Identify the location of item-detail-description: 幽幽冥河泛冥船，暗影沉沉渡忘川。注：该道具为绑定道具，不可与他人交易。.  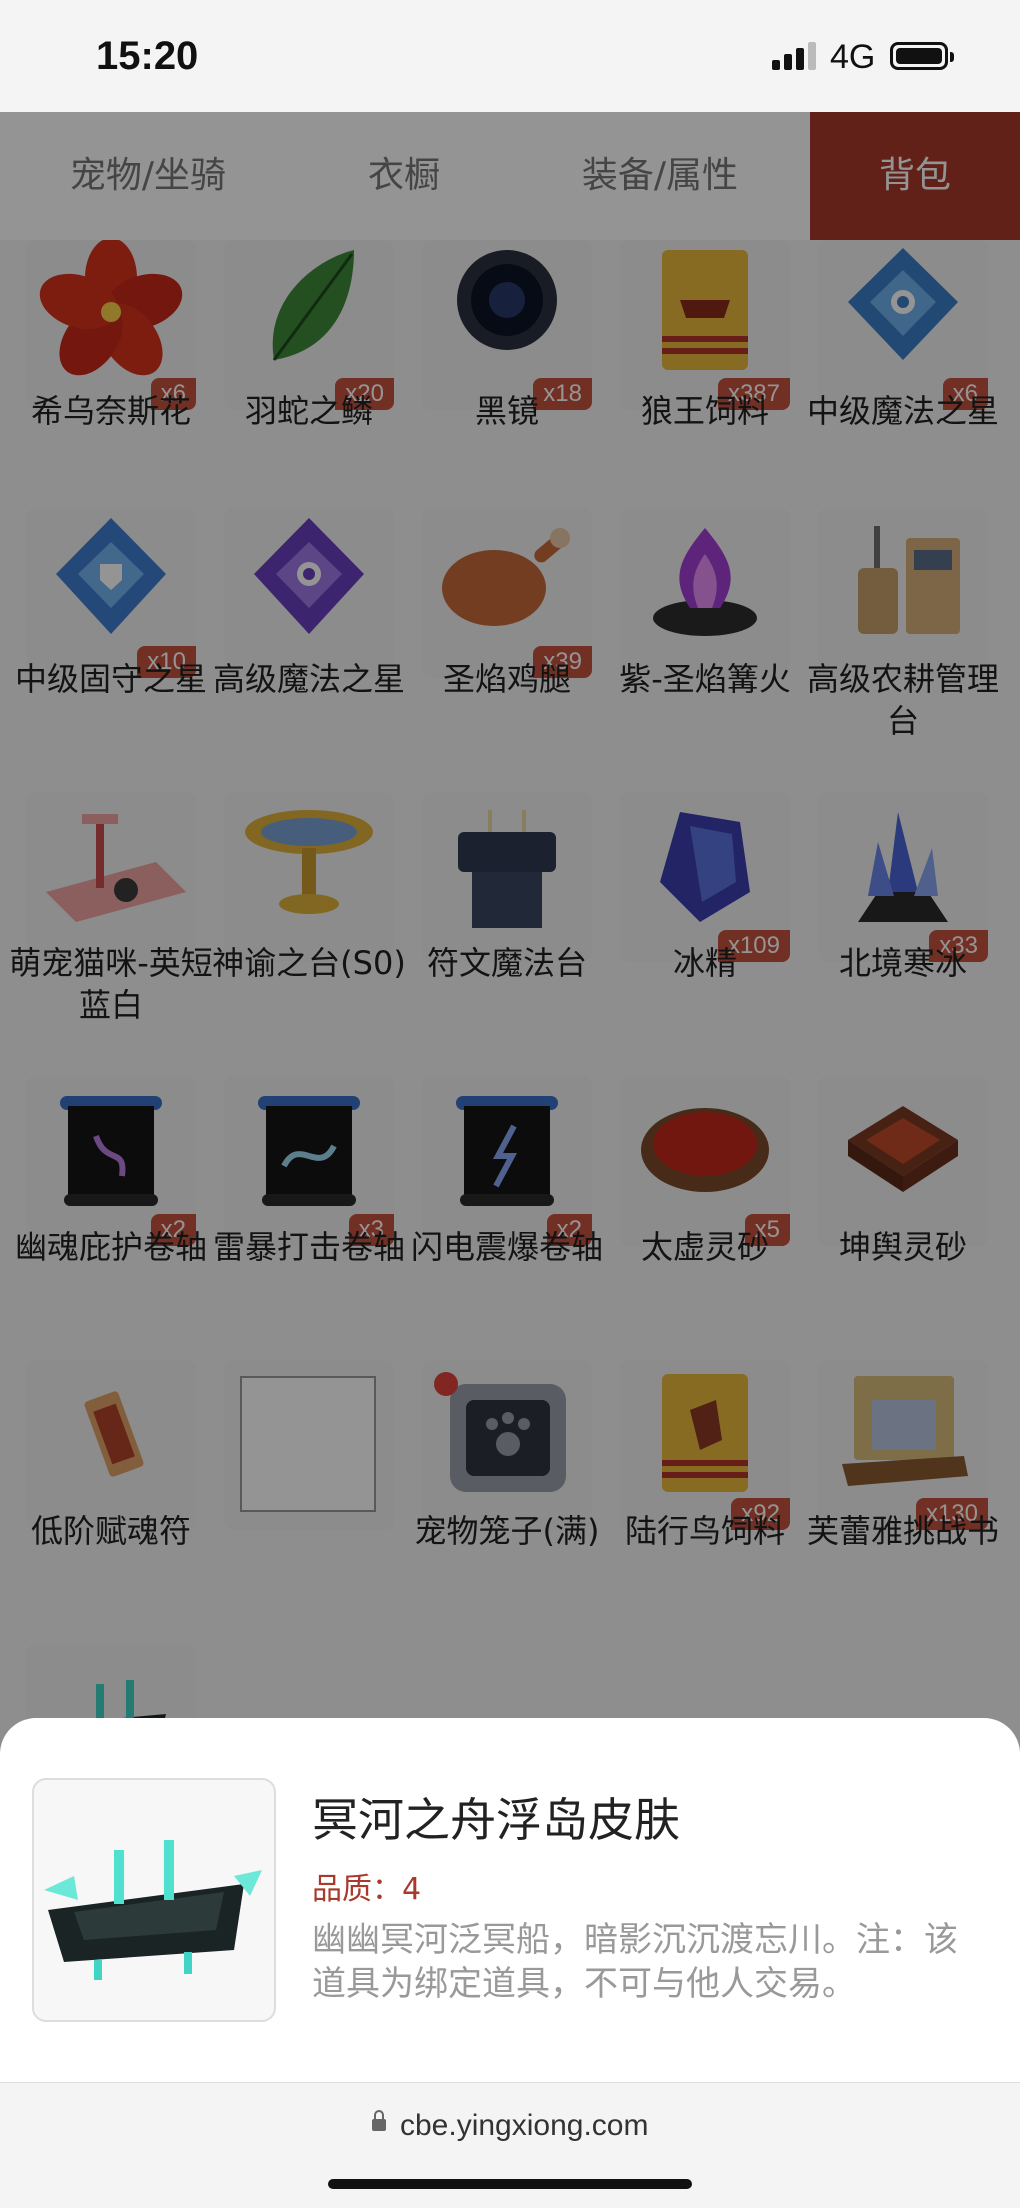
(635, 1962).